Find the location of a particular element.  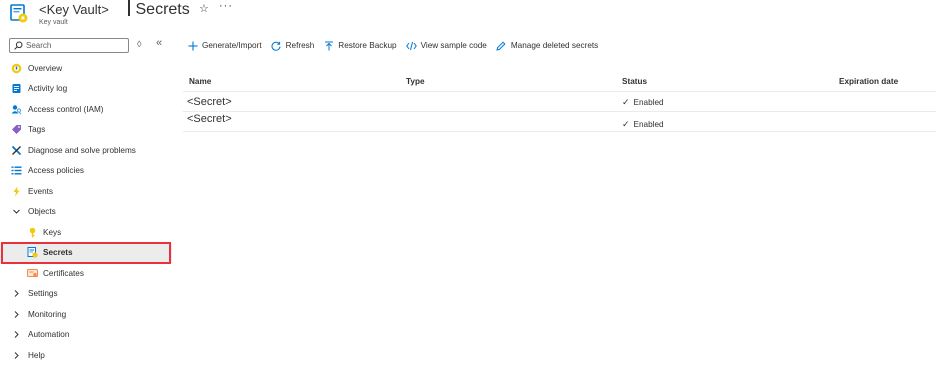

sidebar-item-label: Objects is located at coordinates (42, 212).